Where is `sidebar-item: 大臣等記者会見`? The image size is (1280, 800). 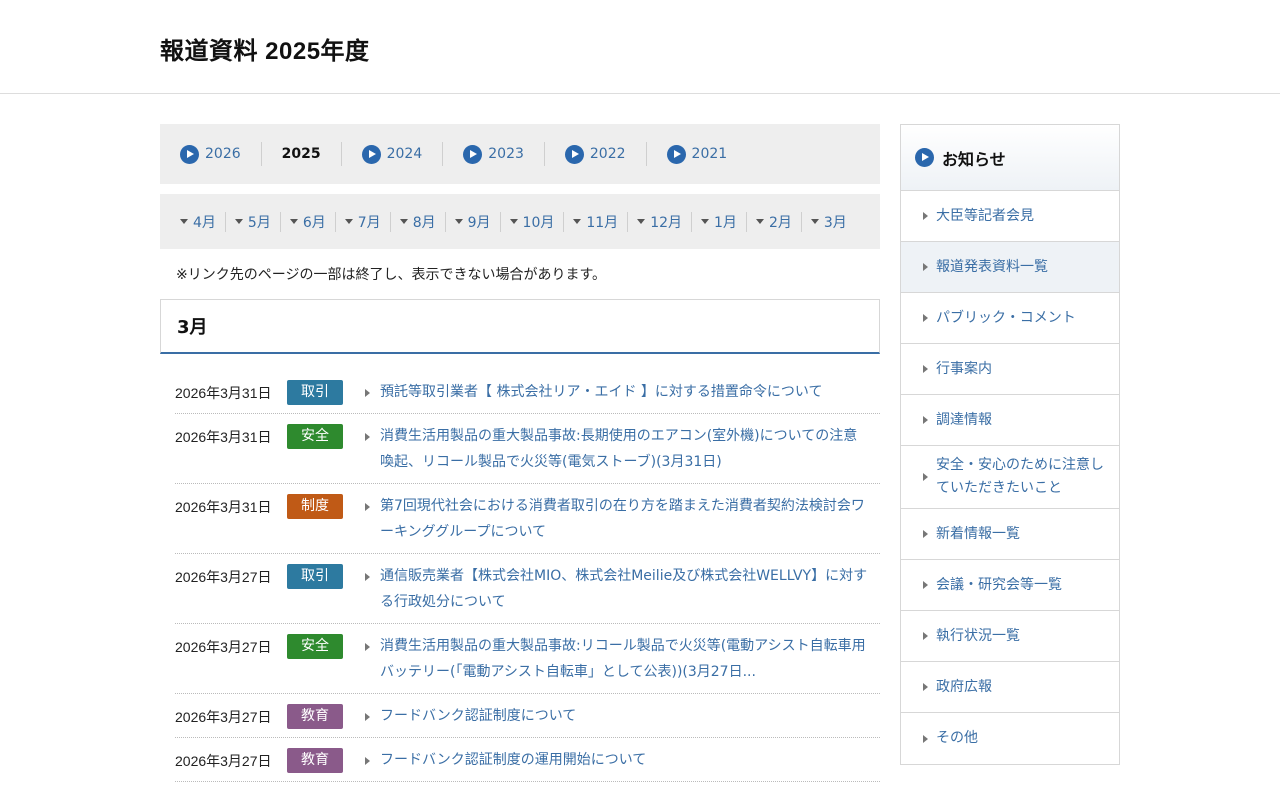
sidebar-item: 大臣等記者会見 is located at coordinates (1010, 216).